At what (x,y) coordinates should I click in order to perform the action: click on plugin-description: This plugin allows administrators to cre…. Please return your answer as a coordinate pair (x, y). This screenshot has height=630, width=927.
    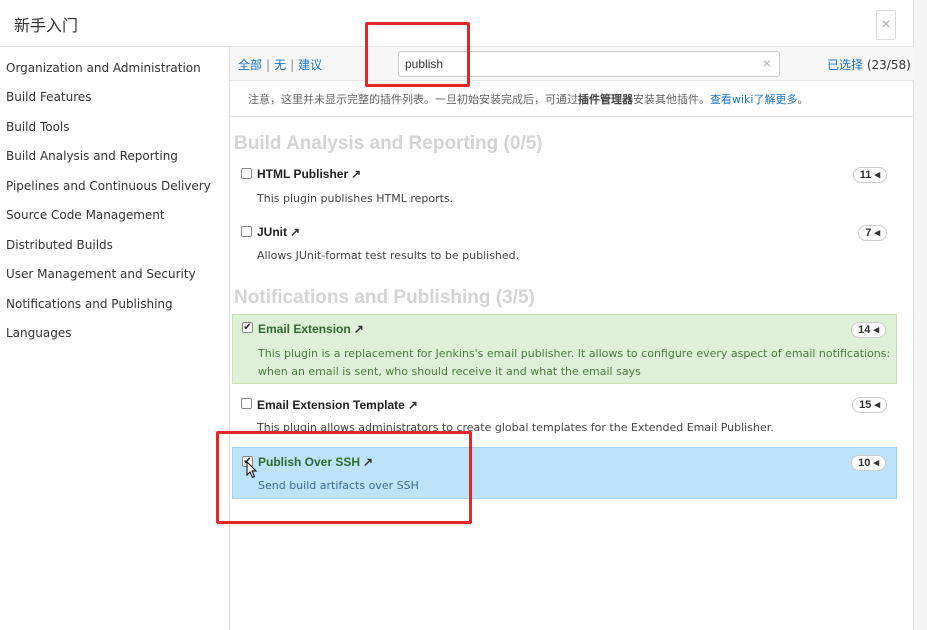
    Looking at the image, I should click on (515, 427).